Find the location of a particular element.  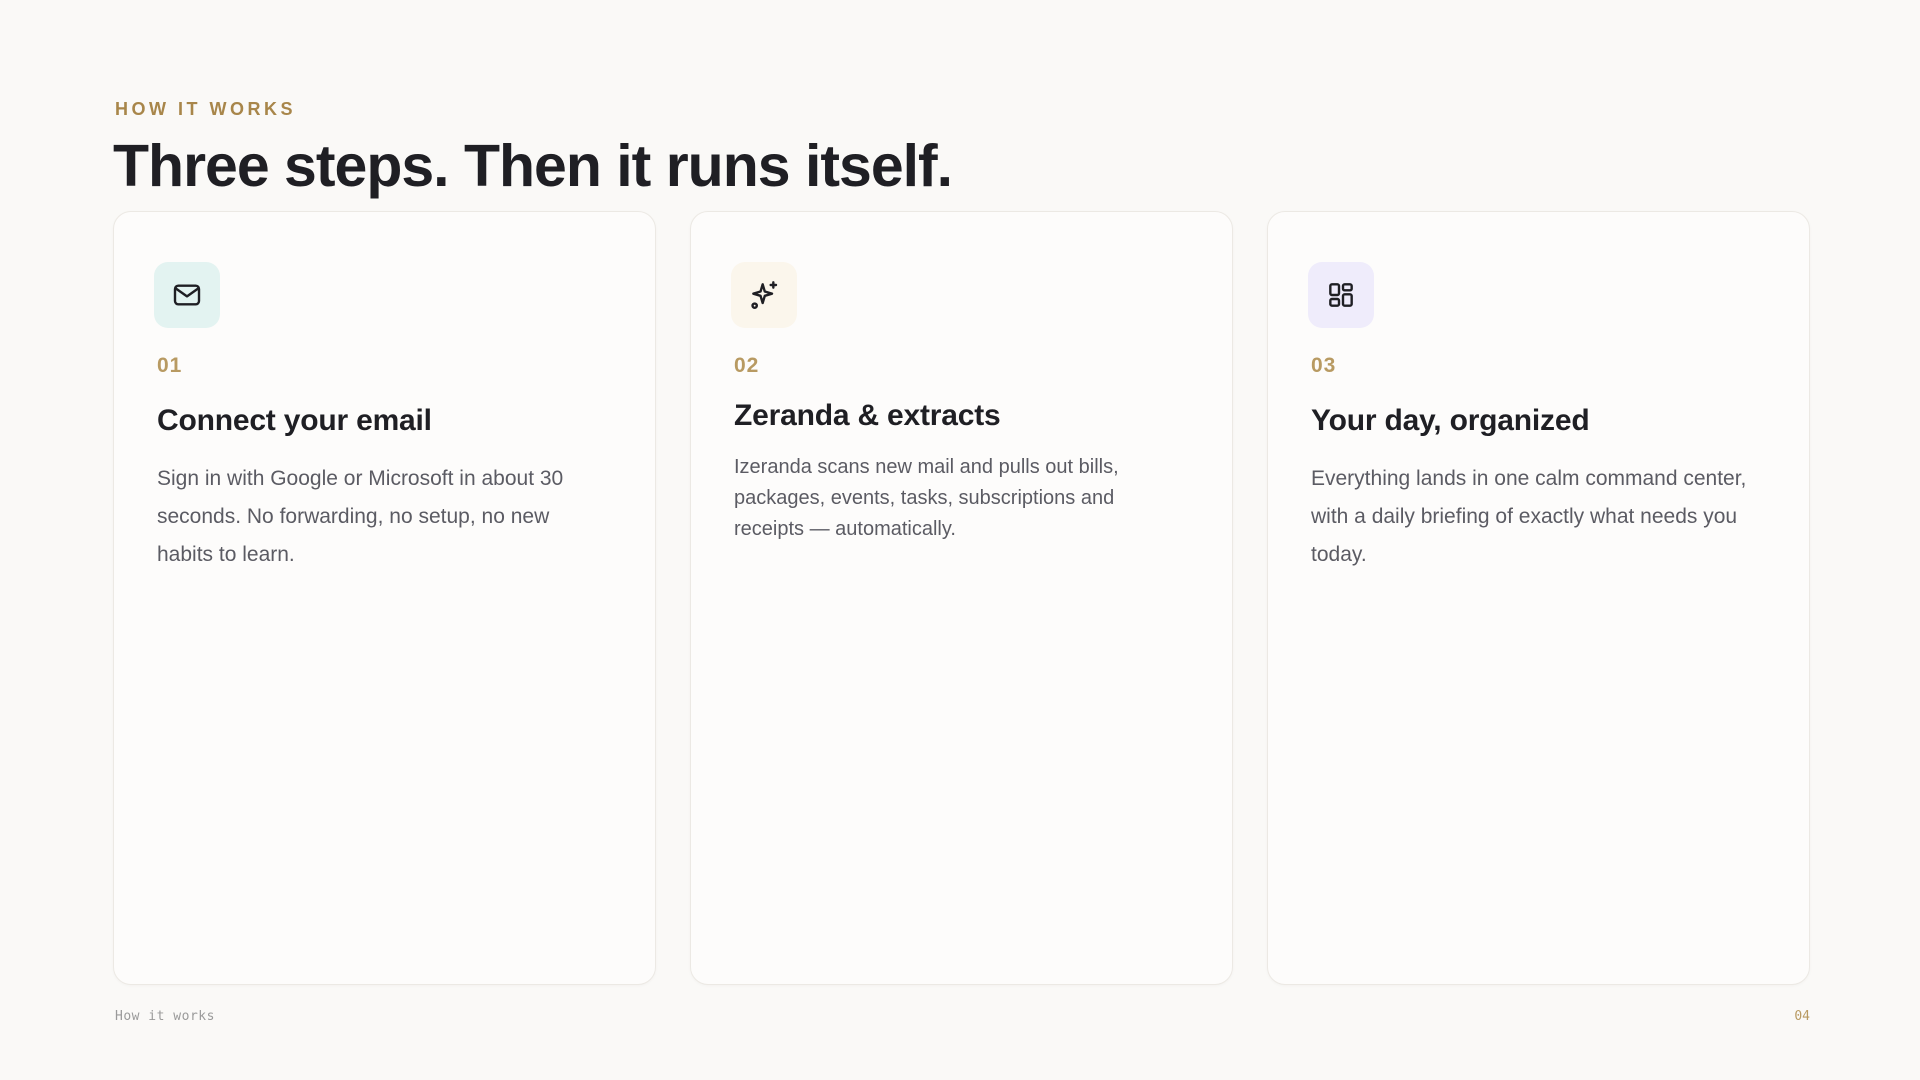

sparkles-icon is located at coordinates (764, 295).